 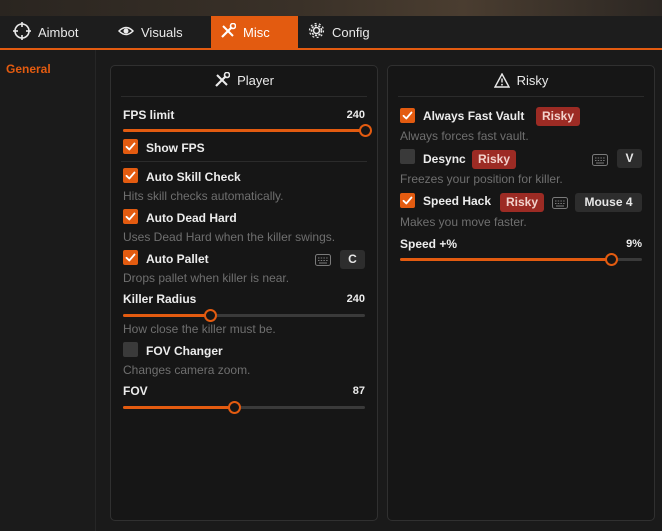 I want to click on desync-checkbox, so click(x=407, y=156).